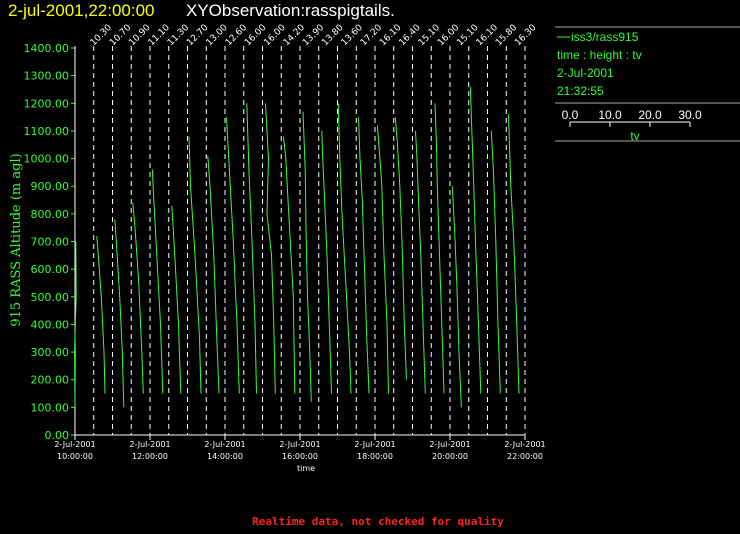  I want to click on legend-line3: 2-Jul-2001, so click(585, 73).